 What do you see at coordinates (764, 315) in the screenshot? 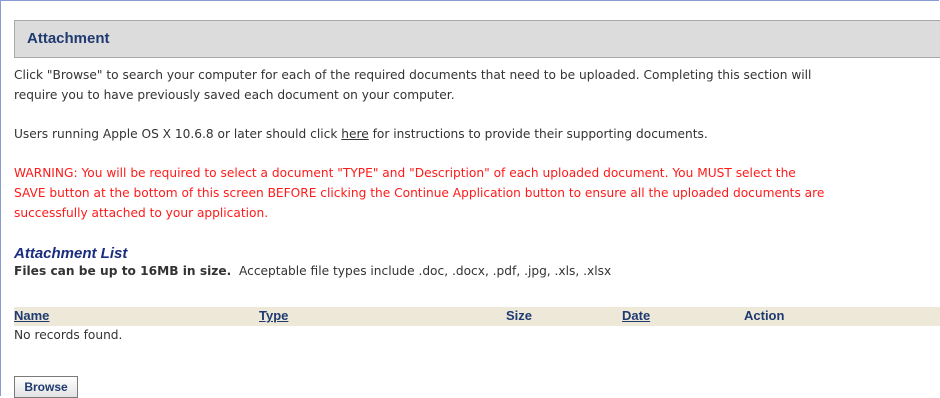
I see `column-header-action: Action` at bounding box center [764, 315].